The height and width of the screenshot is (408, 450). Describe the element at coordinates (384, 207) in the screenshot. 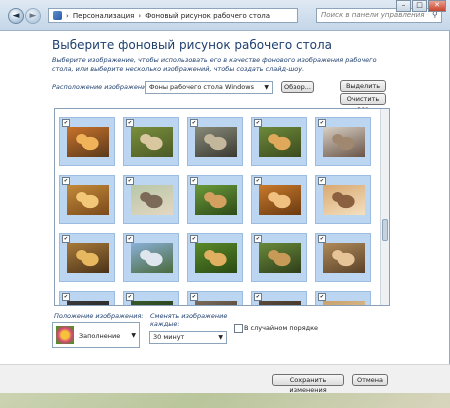

I see `gallery-scrollbar` at that location.